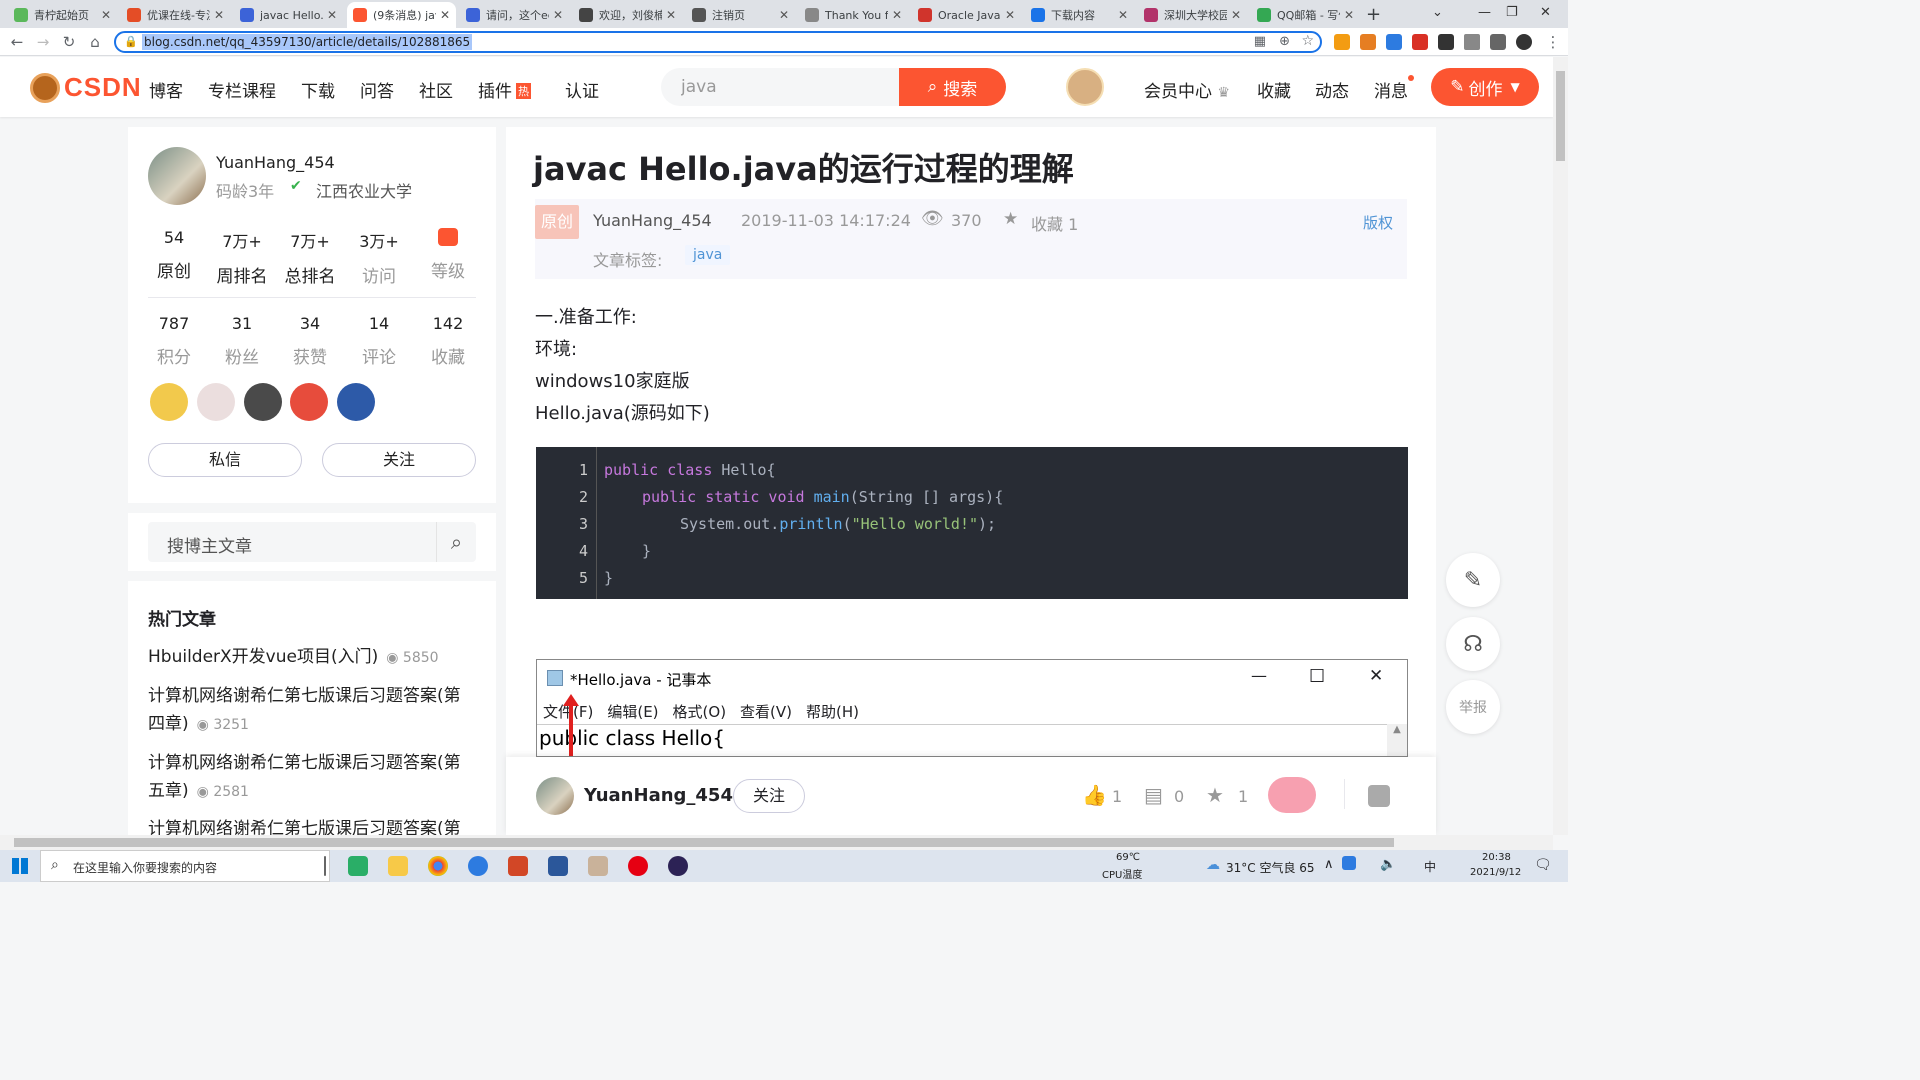 Image resolution: width=1920 pixels, height=1080 pixels. Describe the element at coordinates (174, 255) in the screenshot. I see `stat-original: 54 原创` at that location.